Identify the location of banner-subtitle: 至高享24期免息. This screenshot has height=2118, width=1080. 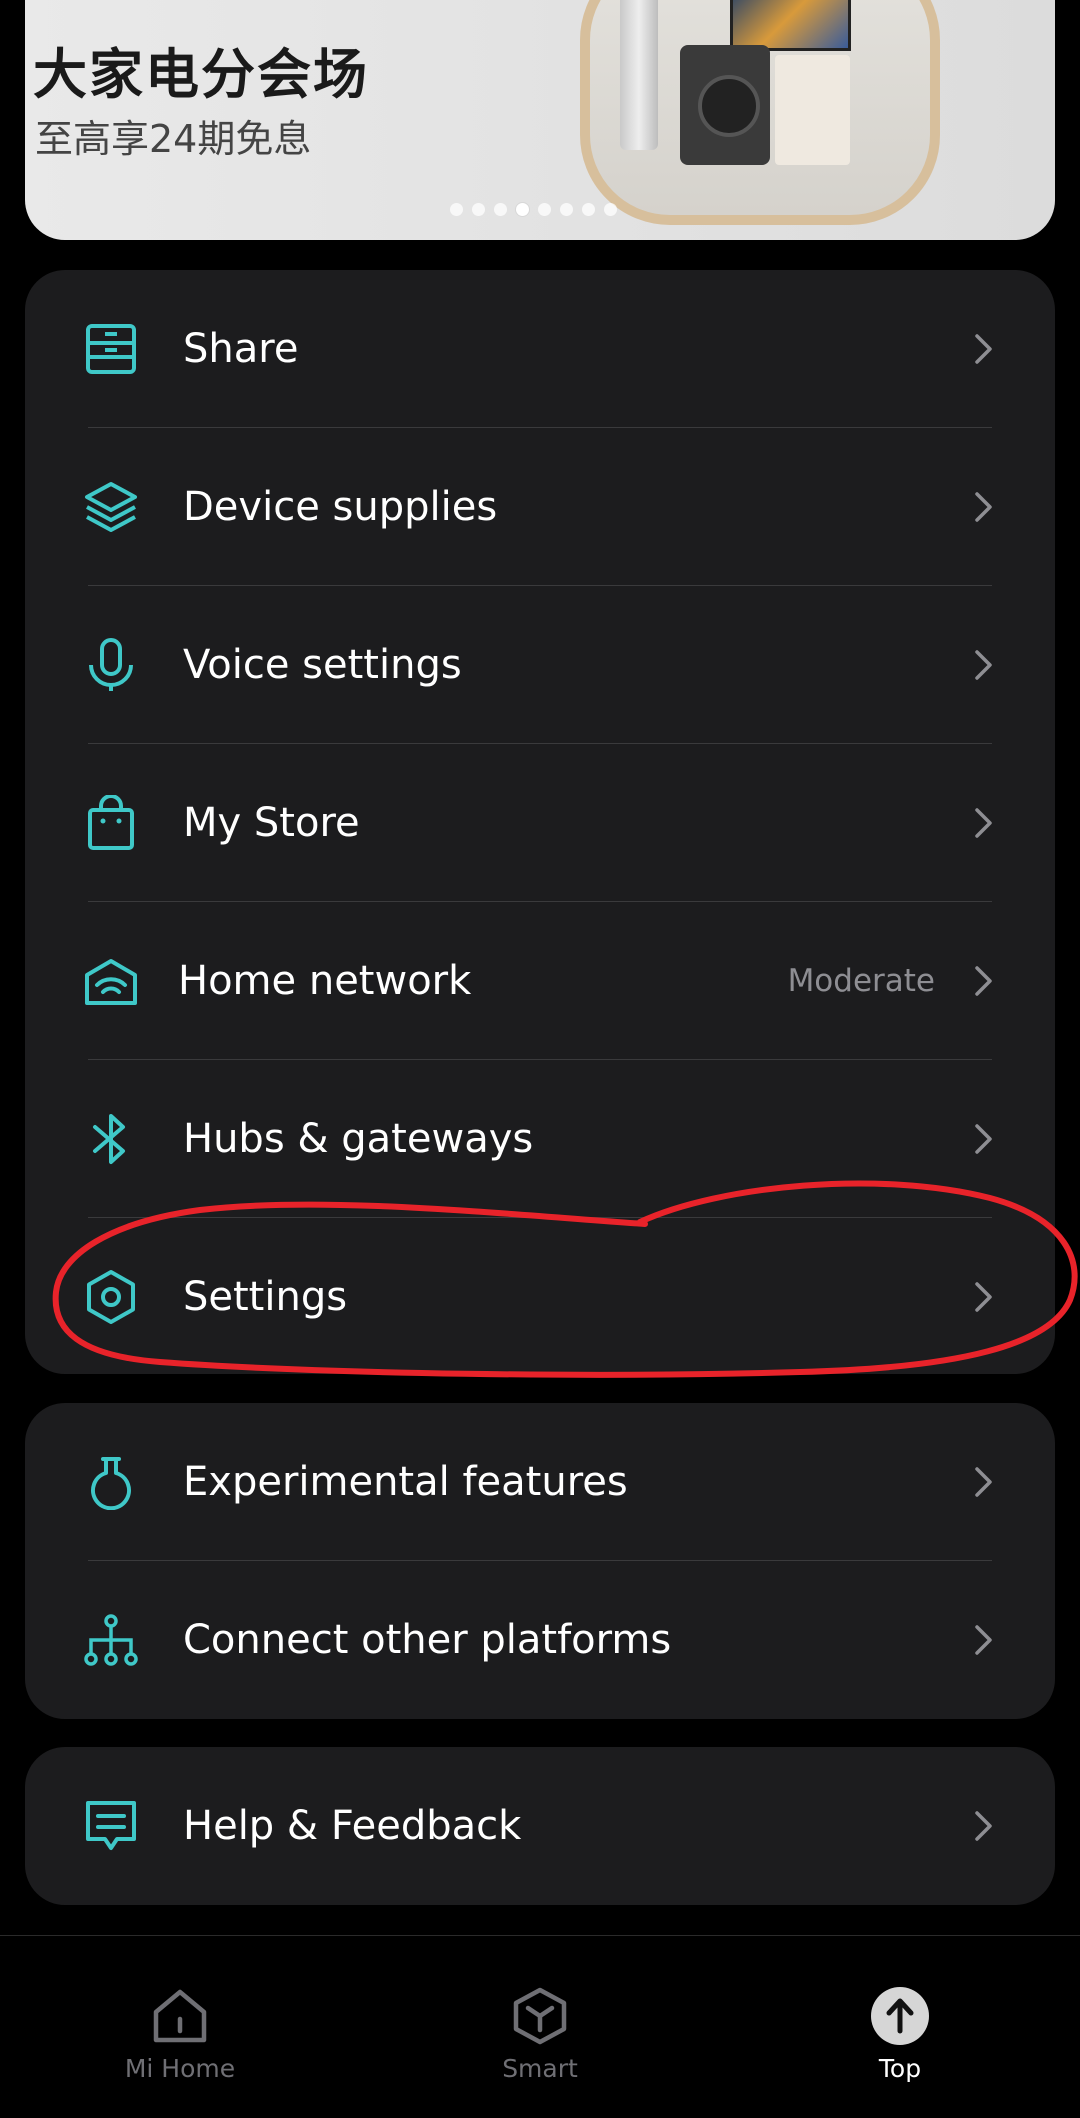
(173, 139).